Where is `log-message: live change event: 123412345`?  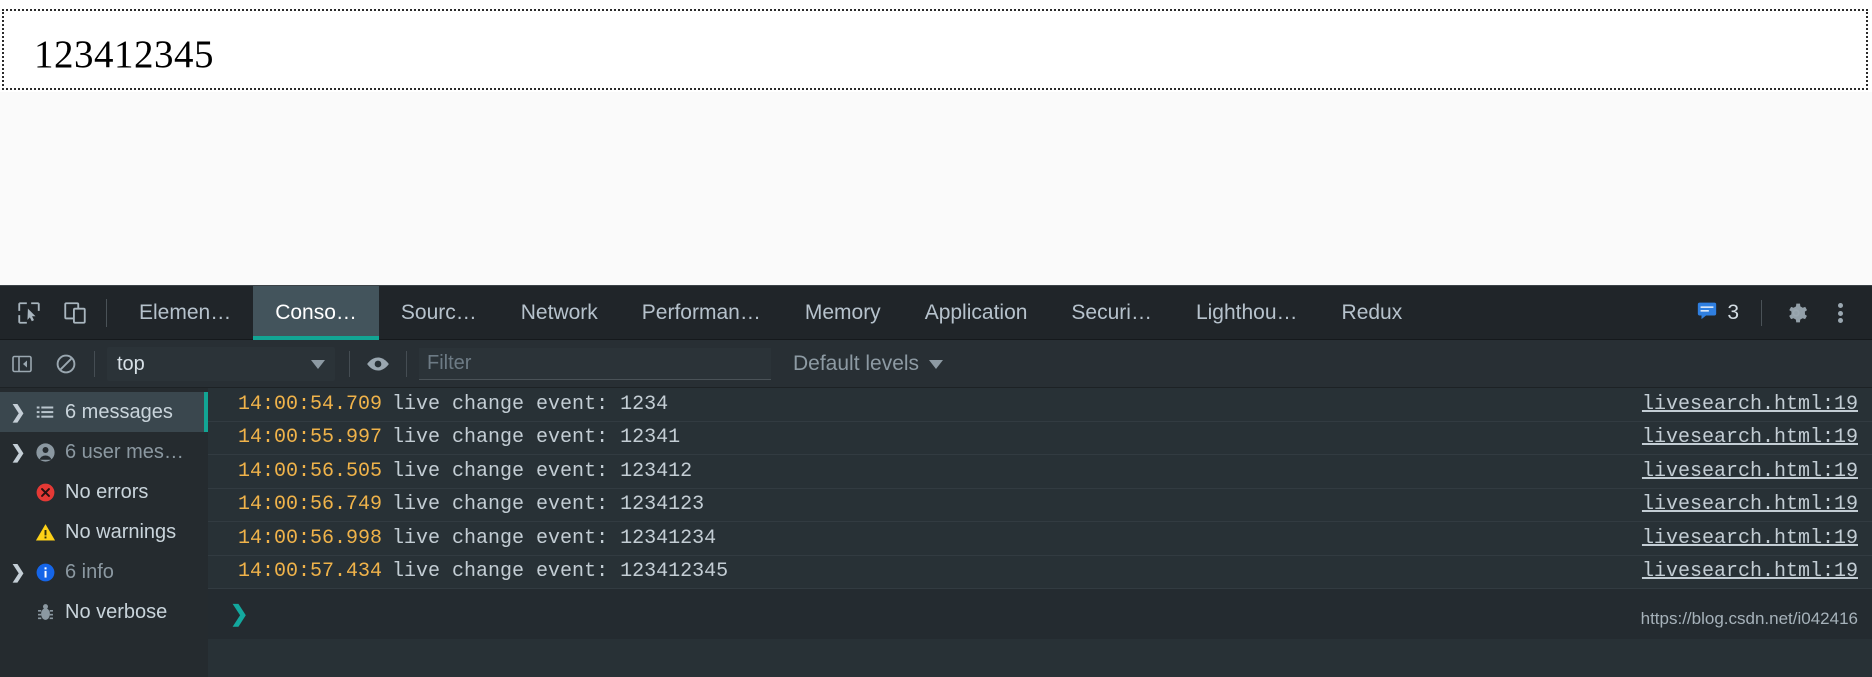
log-message: live change event: 123412345 is located at coordinates (560, 572).